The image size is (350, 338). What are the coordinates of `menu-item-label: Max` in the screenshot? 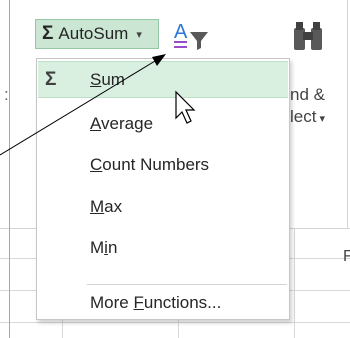 It's located at (106, 206).